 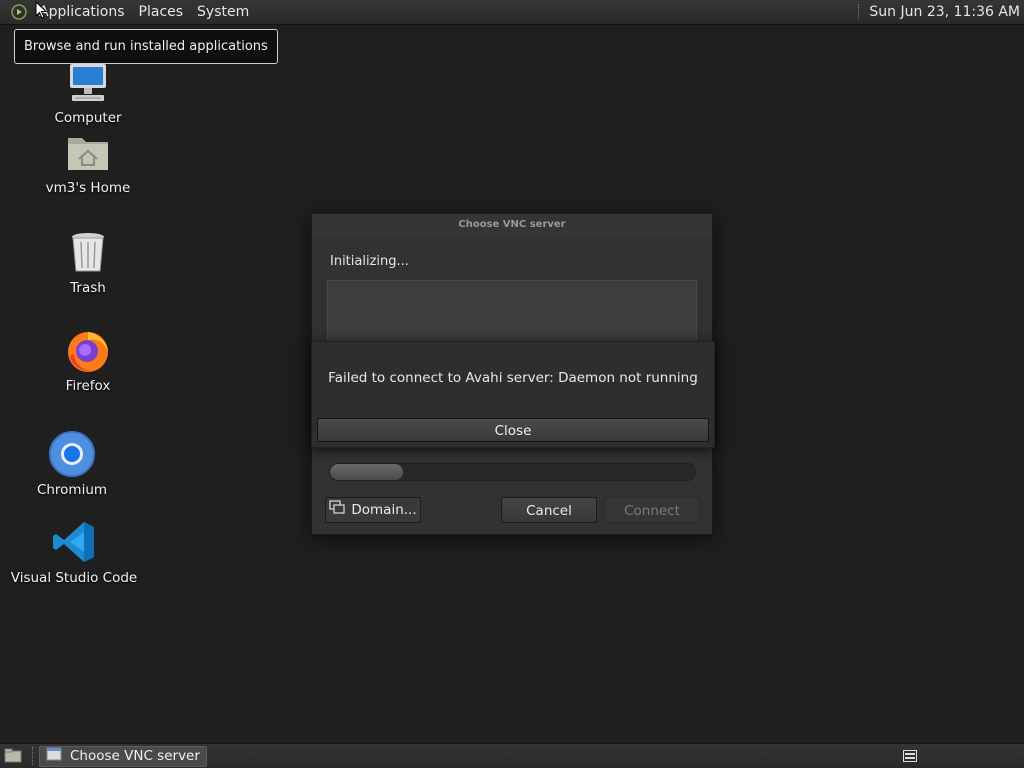 I want to click on desktop-icon-firefox: Firefox, so click(x=88, y=360).